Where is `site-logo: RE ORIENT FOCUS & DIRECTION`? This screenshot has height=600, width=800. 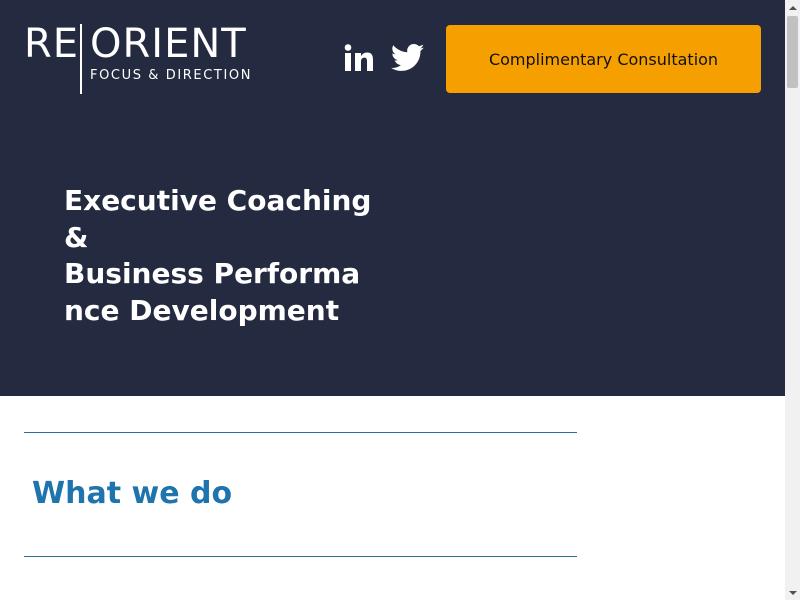
site-logo: RE ORIENT FOCUS & DIRECTION is located at coordinates (149, 59).